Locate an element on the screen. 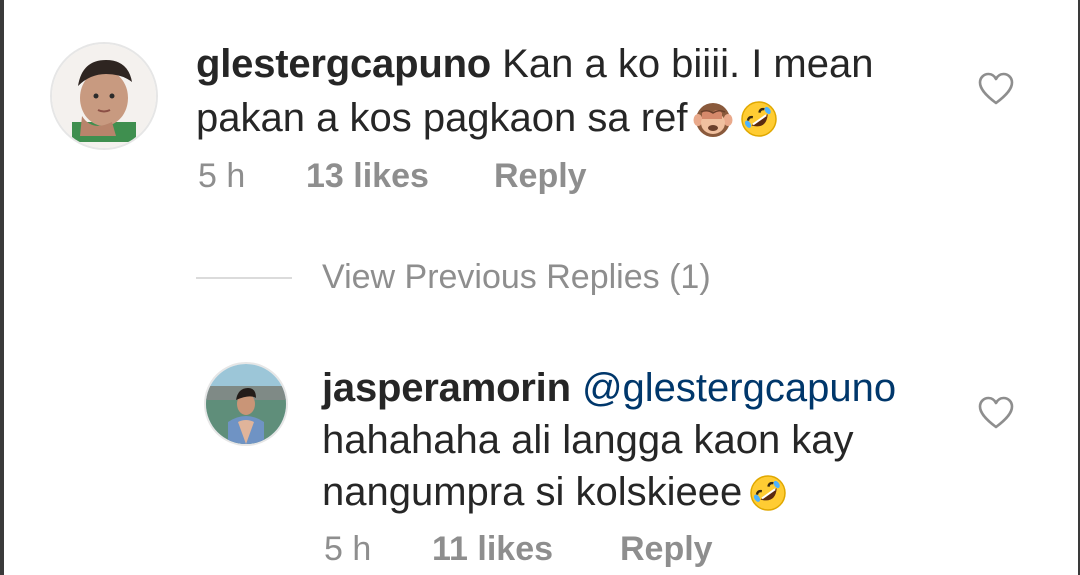 This screenshot has height=575, width=1080. reply-username: jasperamorin is located at coordinates (446, 388).